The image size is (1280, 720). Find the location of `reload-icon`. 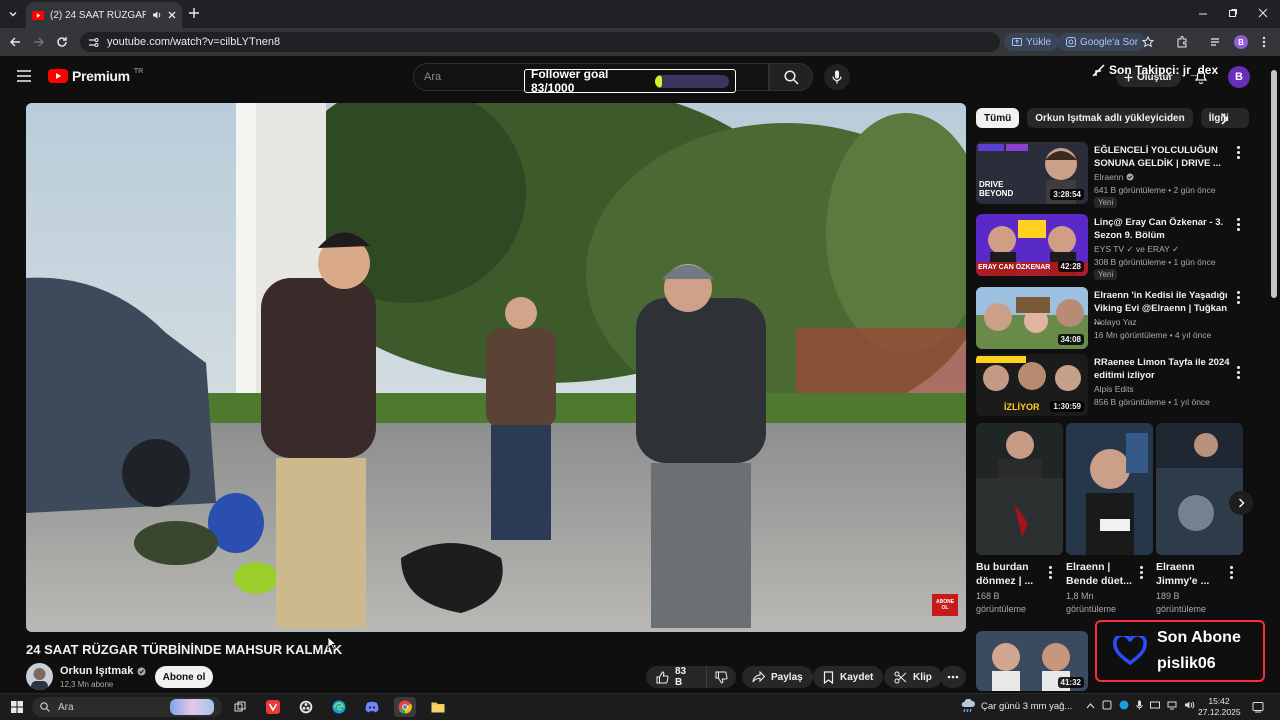

reload-icon is located at coordinates (62, 42).